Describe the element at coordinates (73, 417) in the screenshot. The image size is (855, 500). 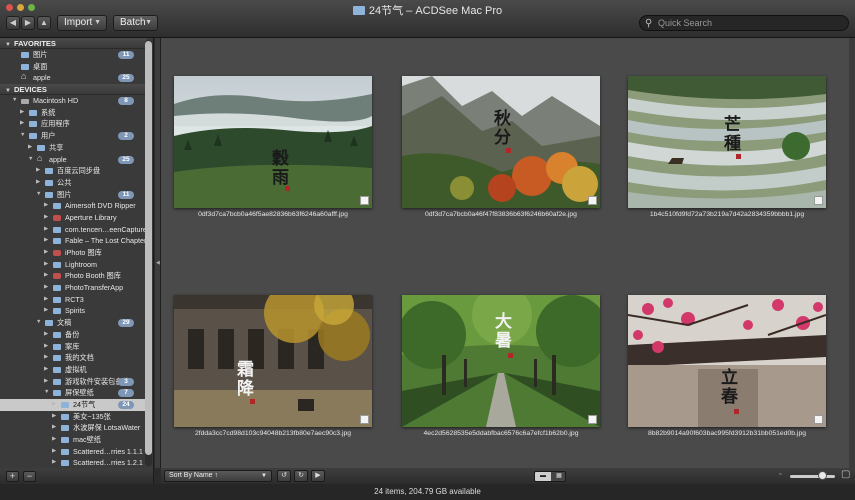
I see `sidebar-item: ▶ 美女~135张` at that location.